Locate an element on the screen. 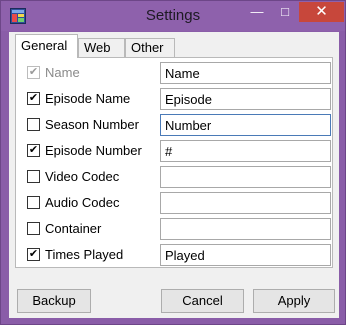 This screenshot has width=346, height=325. apply-button: Apply is located at coordinates (294, 301).